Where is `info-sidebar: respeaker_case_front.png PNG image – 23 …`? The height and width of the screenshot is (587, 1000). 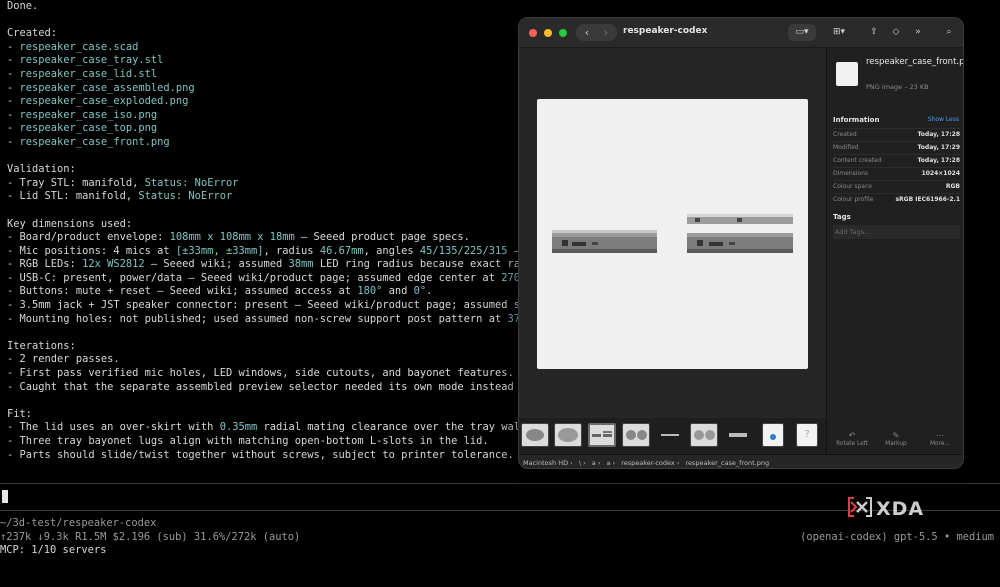 info-sidebar: respeaker_case_front.png PNG image – 23 … is located at coordinates (895, 251).